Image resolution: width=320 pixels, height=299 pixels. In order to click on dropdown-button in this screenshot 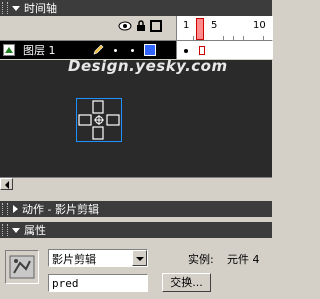, I will do `click(139, 258)`.